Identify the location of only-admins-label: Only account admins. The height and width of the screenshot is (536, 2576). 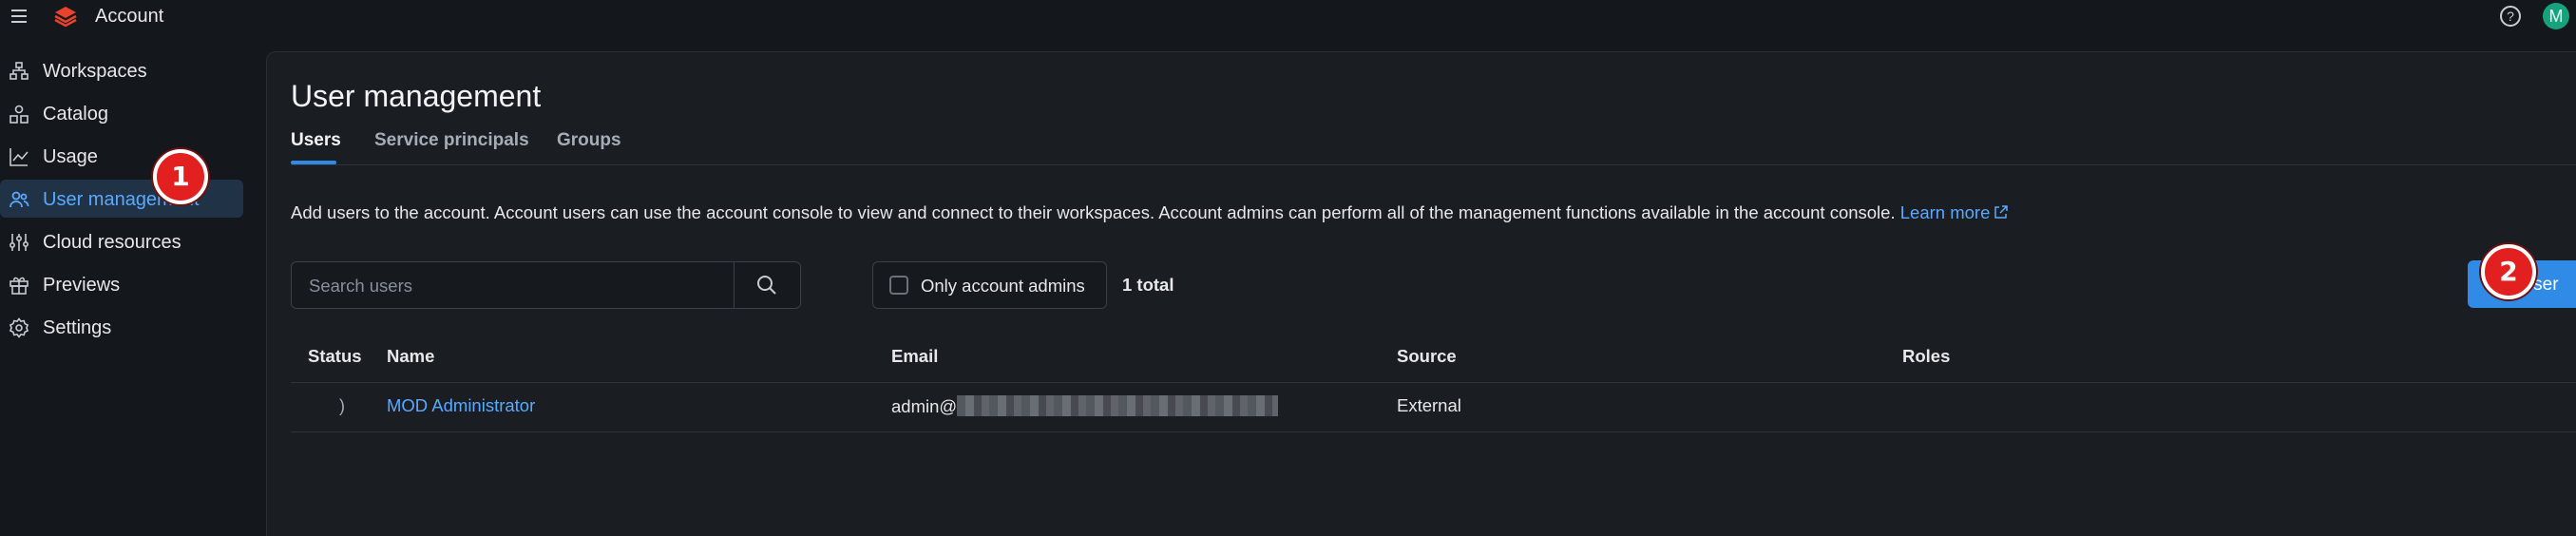
(1003, 286).